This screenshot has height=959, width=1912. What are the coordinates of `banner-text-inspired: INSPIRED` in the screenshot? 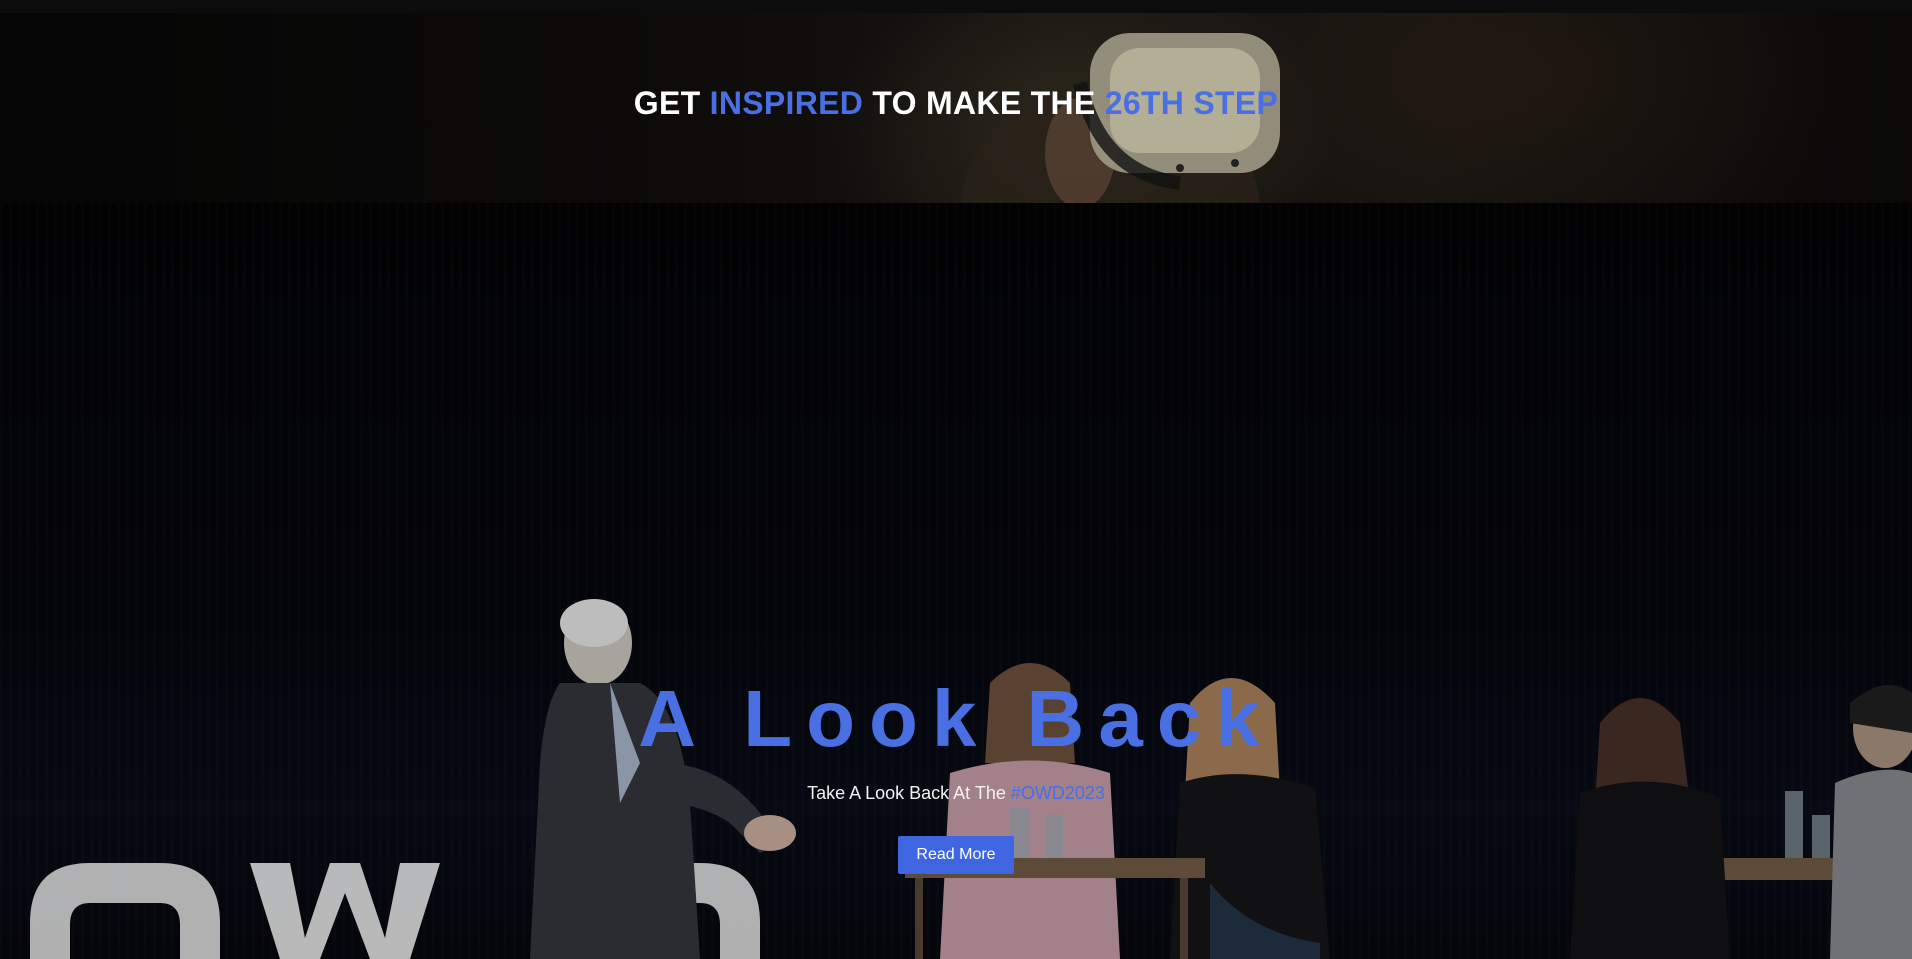 It's located at (786, 103).